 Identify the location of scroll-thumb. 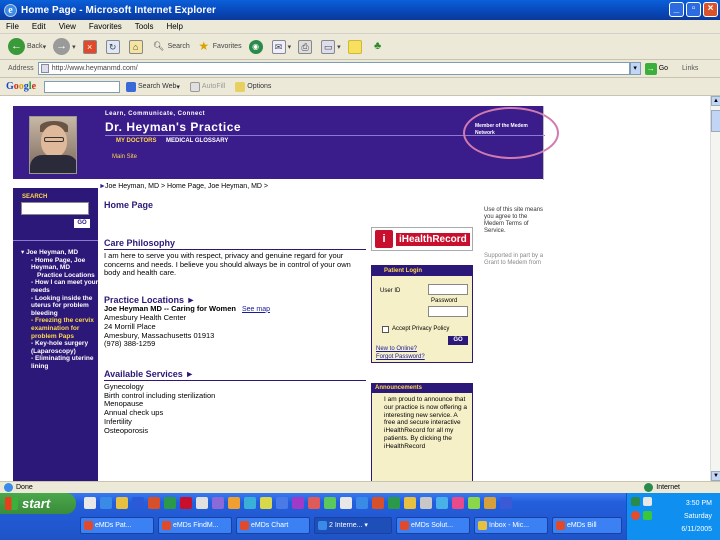
(715, 121).